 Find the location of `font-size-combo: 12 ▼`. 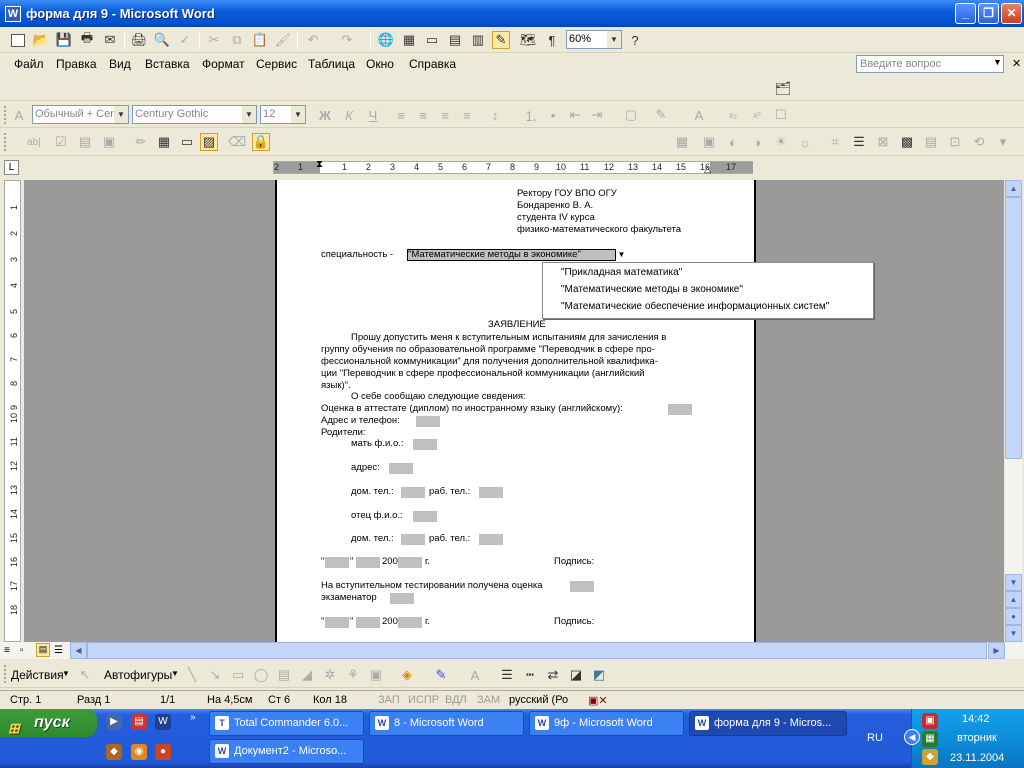

font-size-combo: 12 ▼ is located at coordinates (283, 114).